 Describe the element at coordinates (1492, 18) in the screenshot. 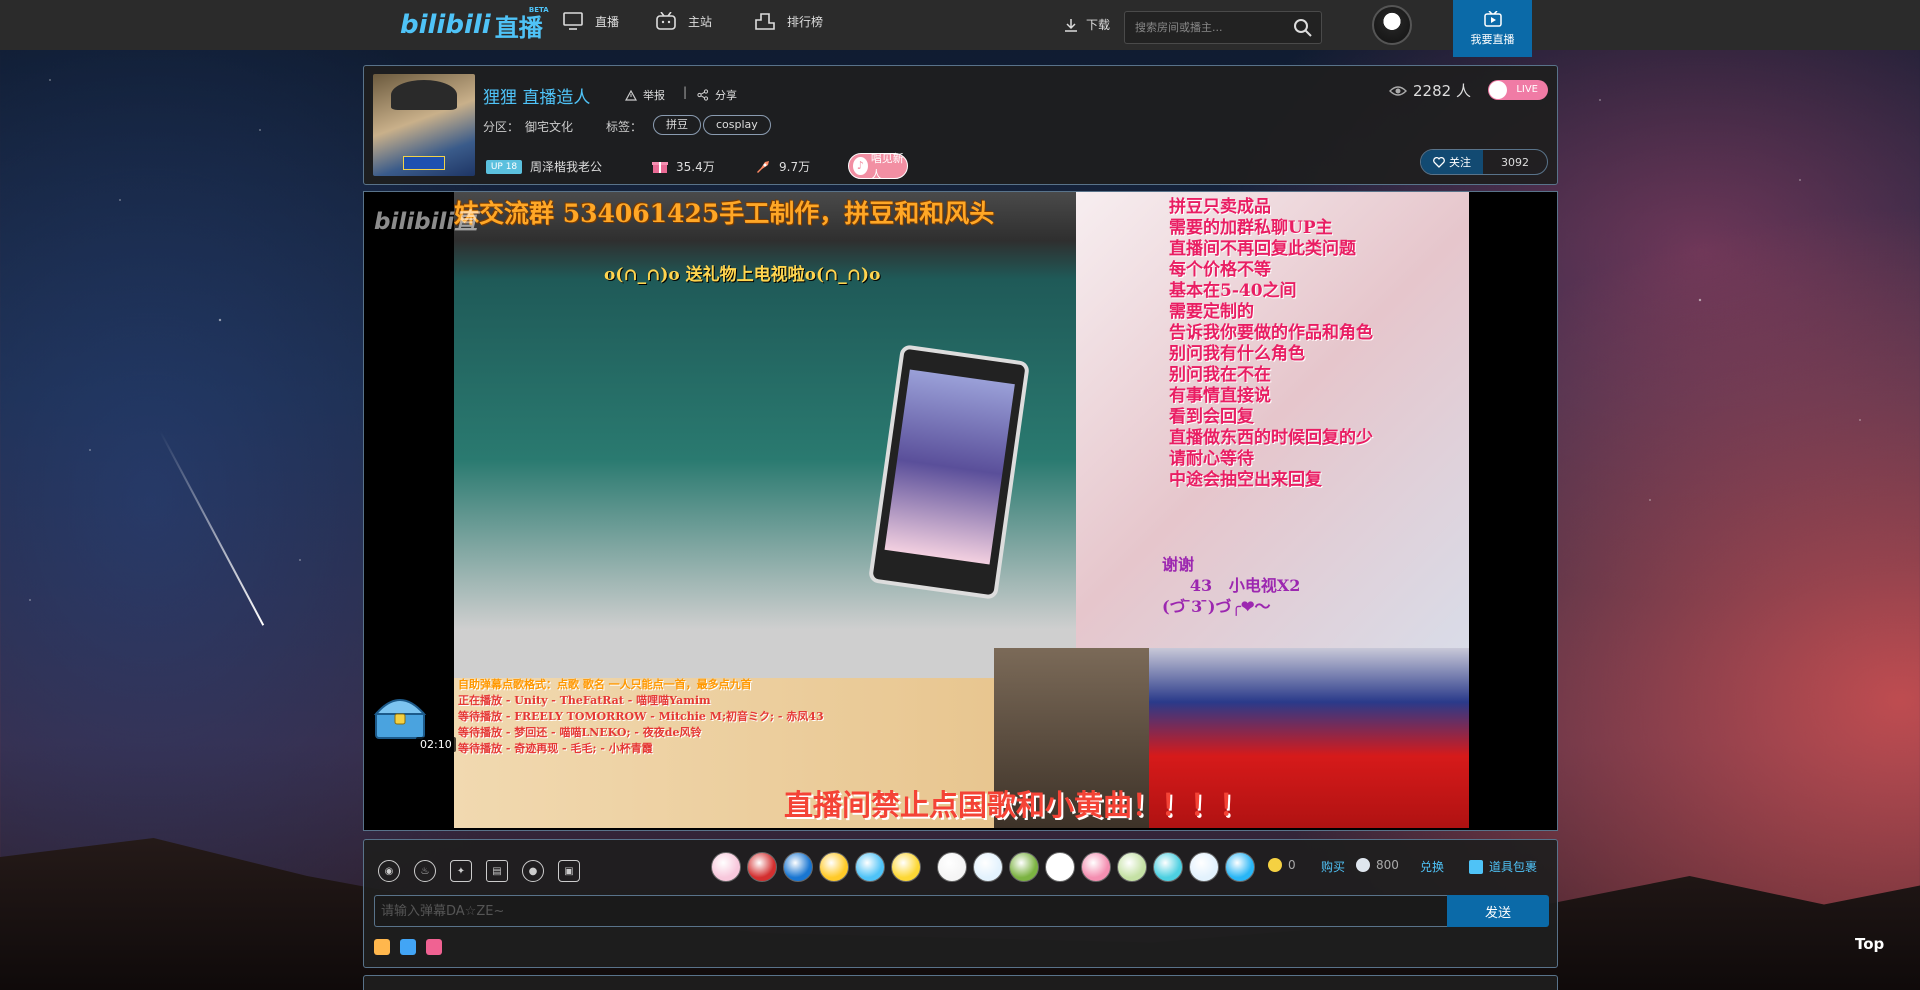

I see `broadcast-icon` at that location.